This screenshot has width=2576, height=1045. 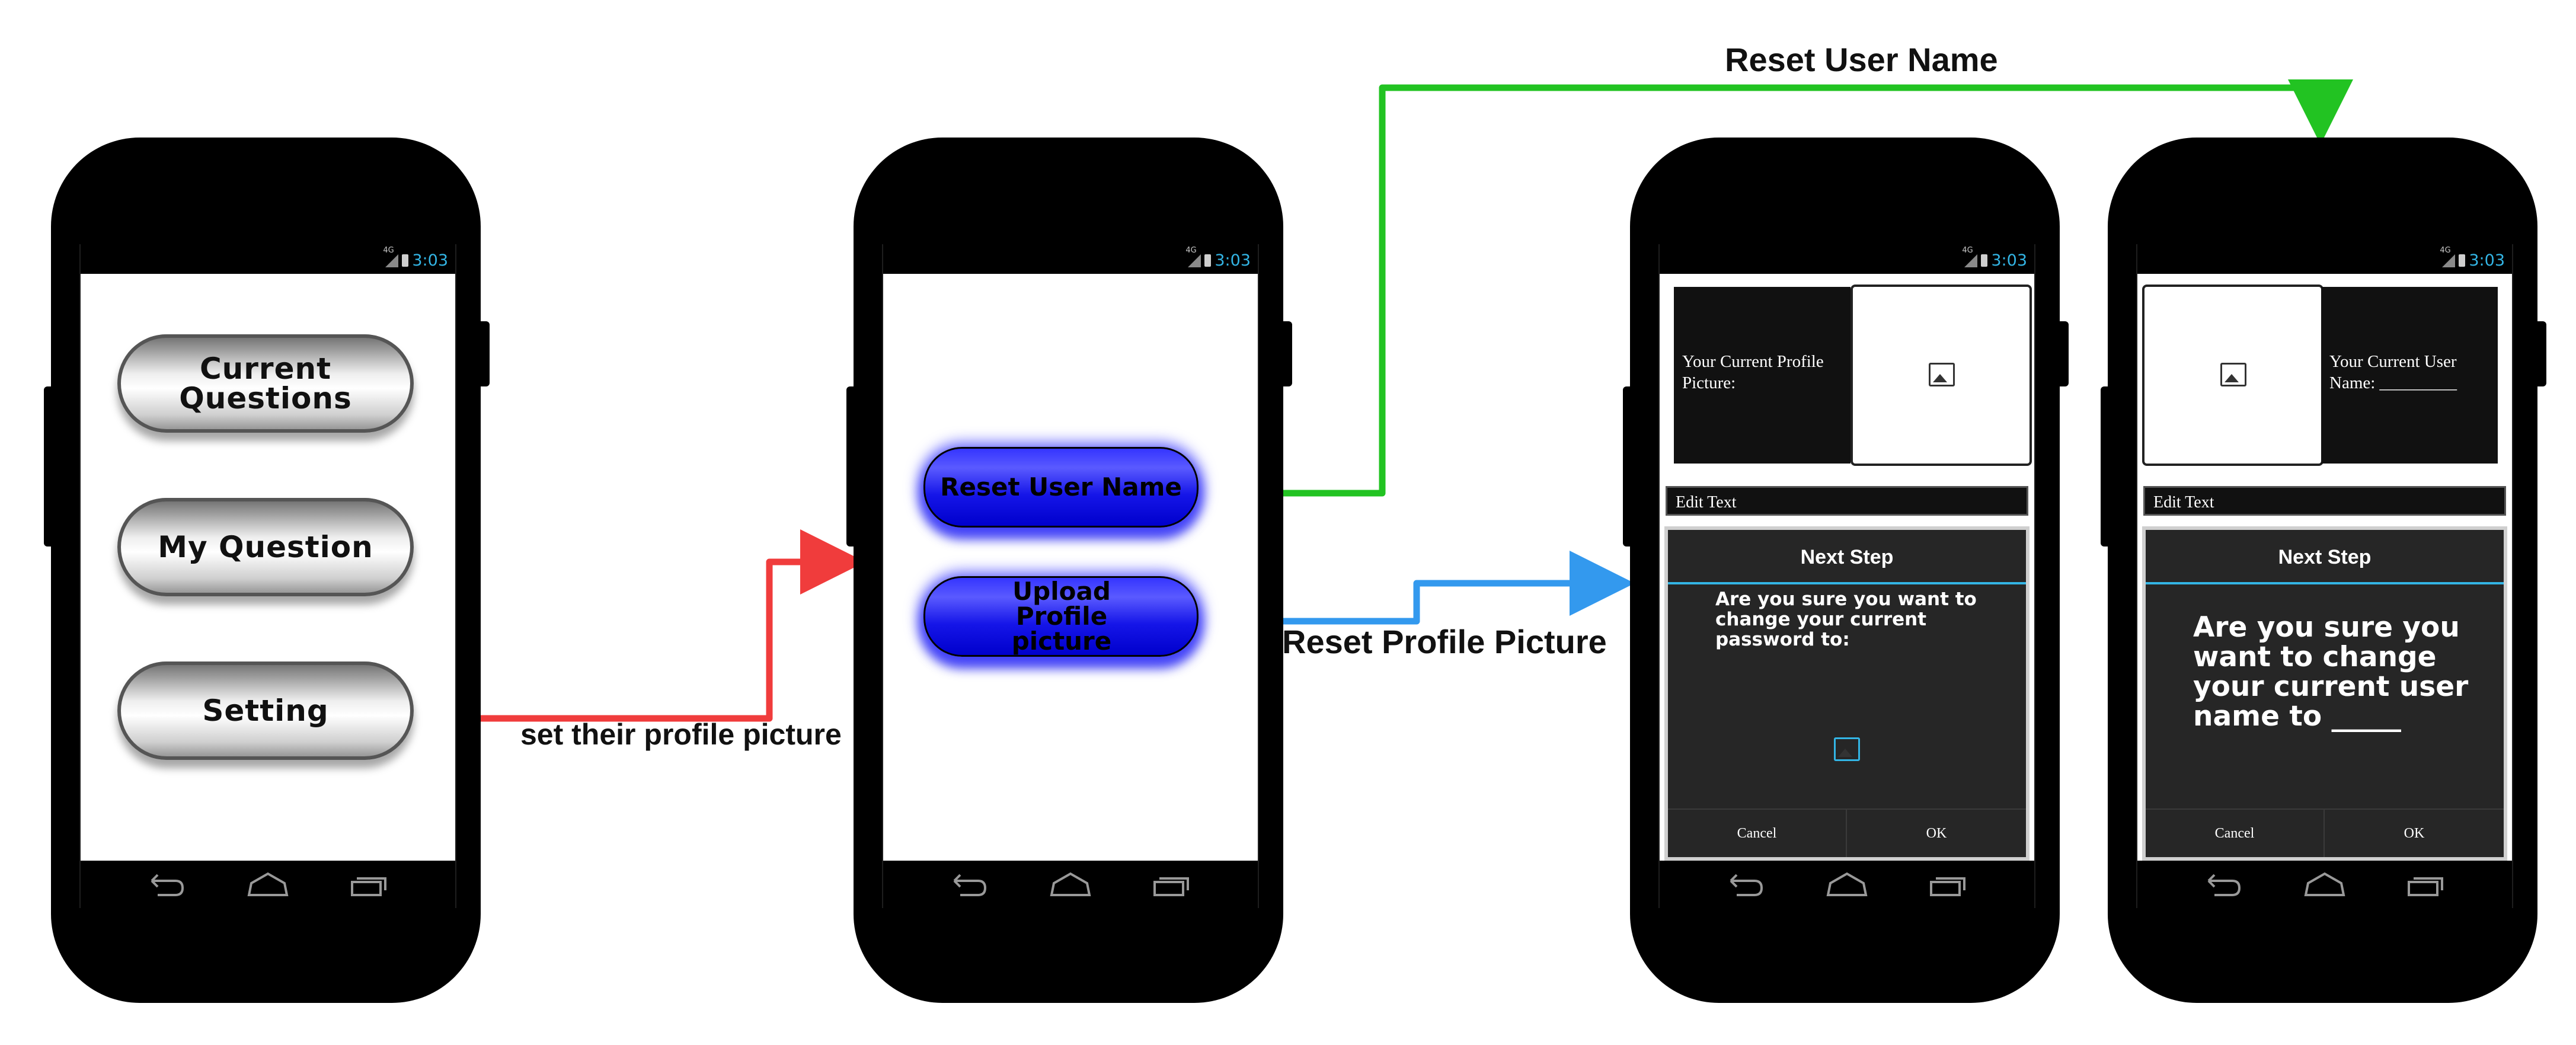 I want to click on reset-profile-picture-label: Reset Profile Picture, so click(x=1444, y=641).